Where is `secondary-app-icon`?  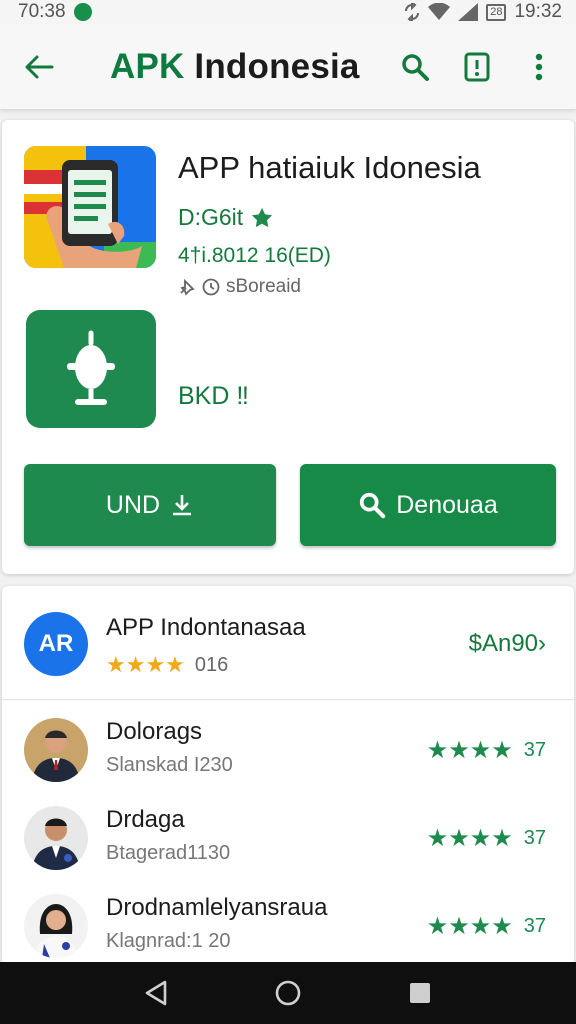
secondary-app-icon is located at coordinates (91, 369).